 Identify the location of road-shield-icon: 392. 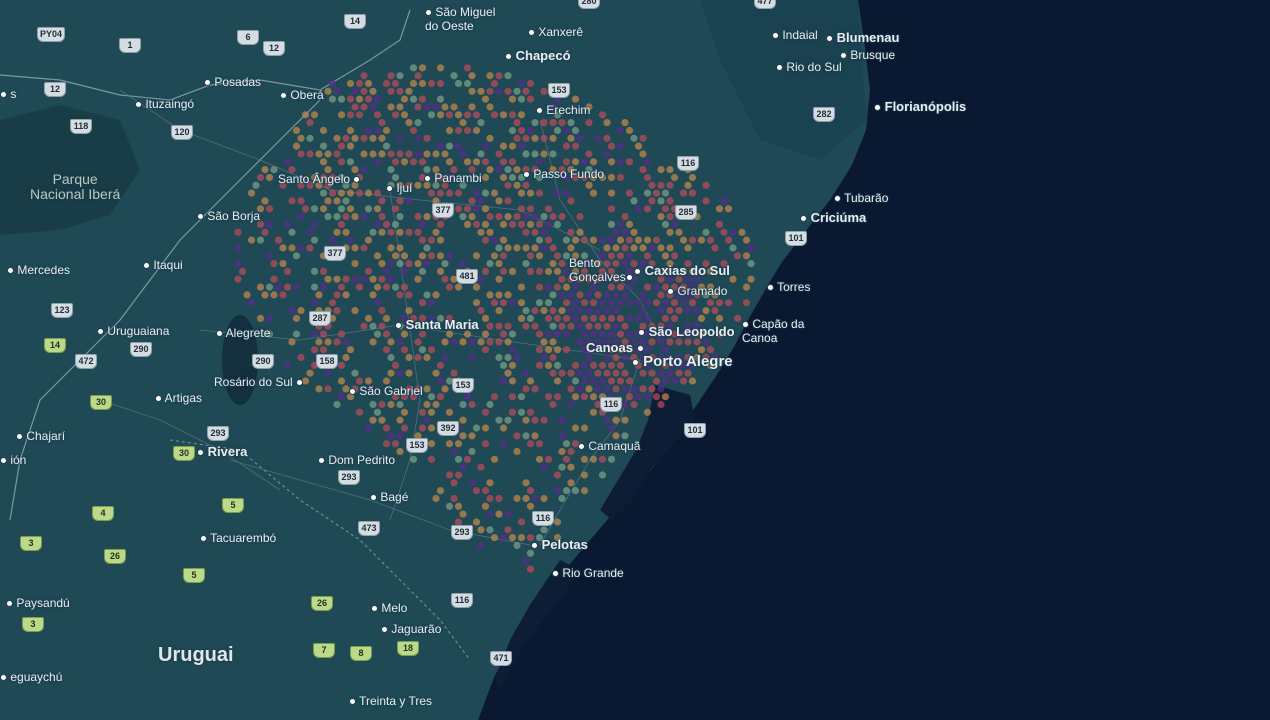
(448, 428).